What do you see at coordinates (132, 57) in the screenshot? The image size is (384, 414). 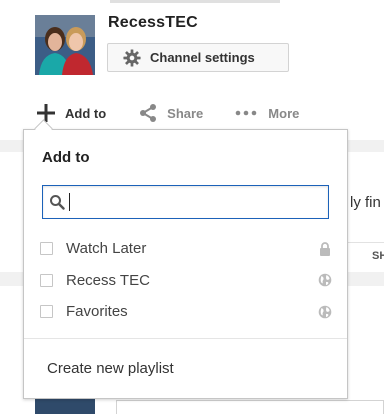 I see `gear-icon` at bounding box center [132, 57].